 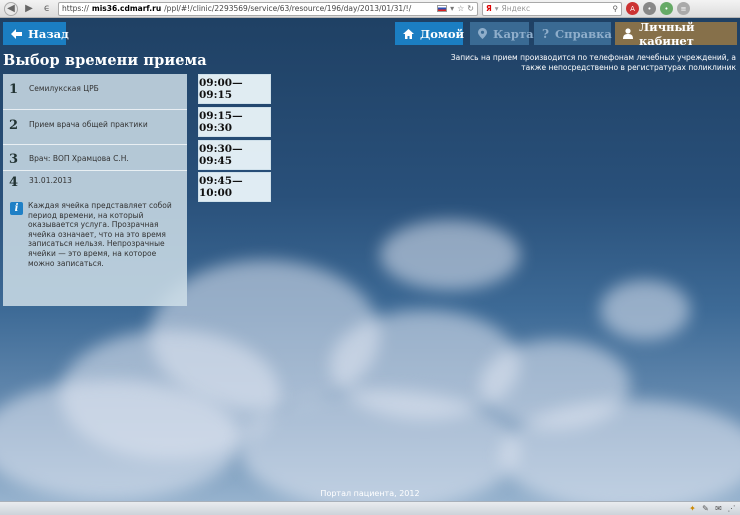 What do you see at coordinates (14, 159) in the screenshot?
I see `step-number: 3` at bounding box center [14, 159].